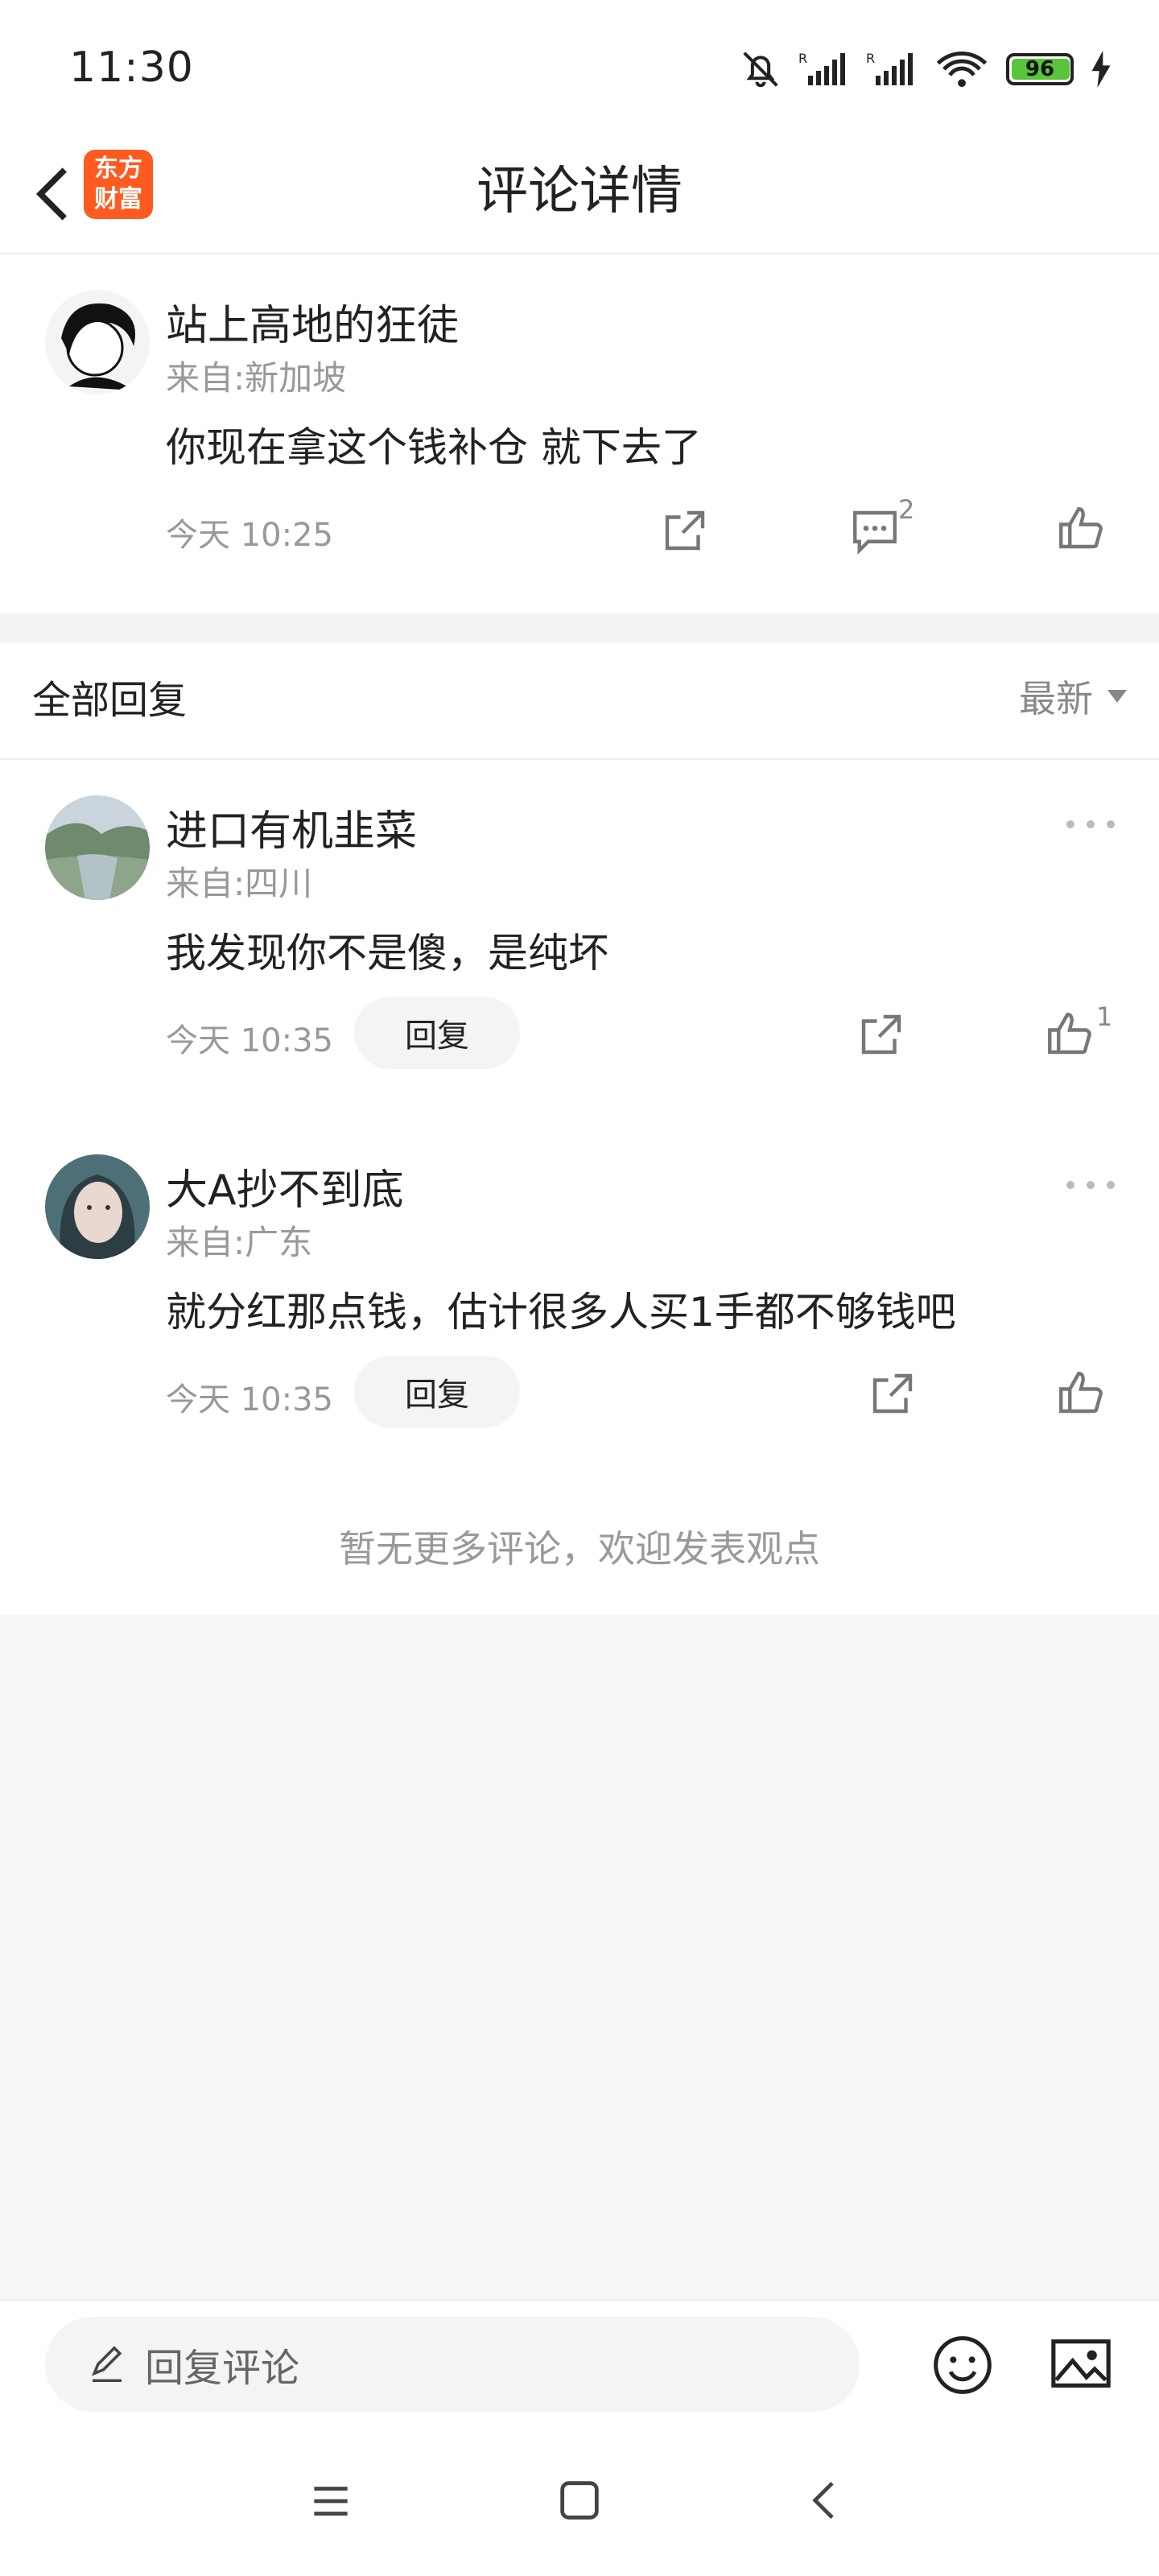 Image resolution: width=1159 pixels, height=2576 pixels. What do you see at coordinates (874, 530) in the screenshot?
I see `comment-icon` at bounding box center [874, 530].